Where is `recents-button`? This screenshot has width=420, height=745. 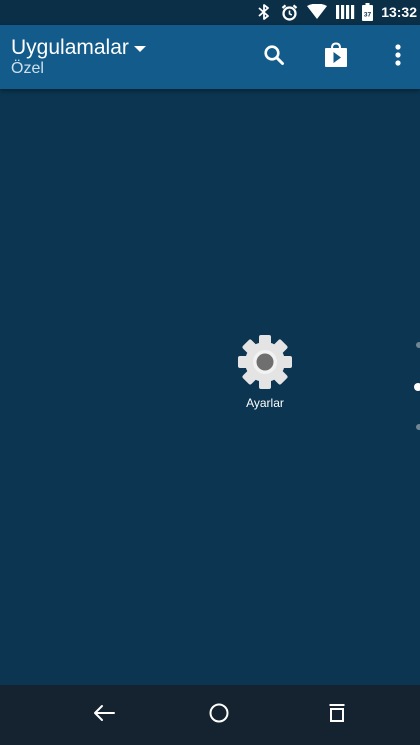 recents-button is located at coordinates (337, 715).